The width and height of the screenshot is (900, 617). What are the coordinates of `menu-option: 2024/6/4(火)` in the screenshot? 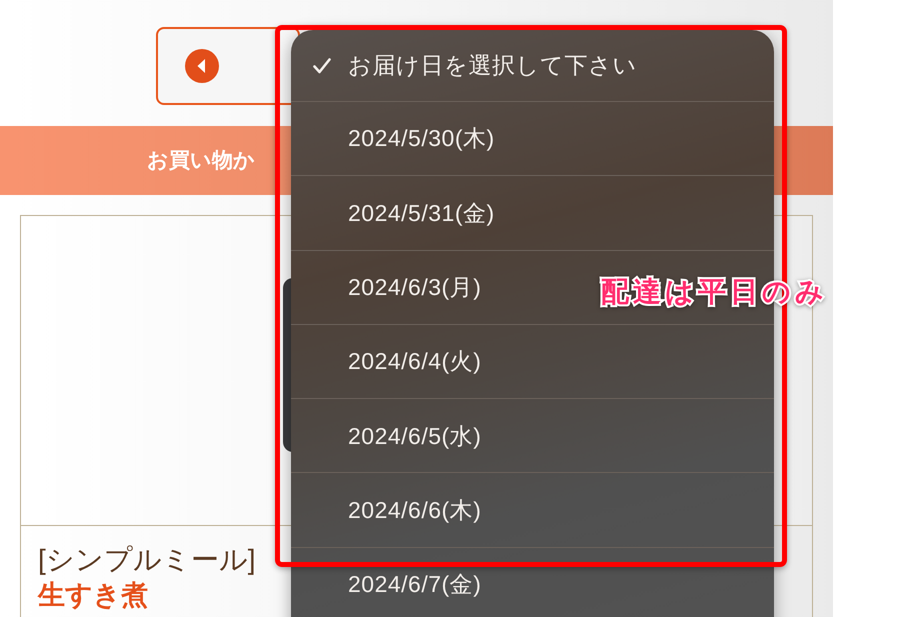 It's located at (397, 361).